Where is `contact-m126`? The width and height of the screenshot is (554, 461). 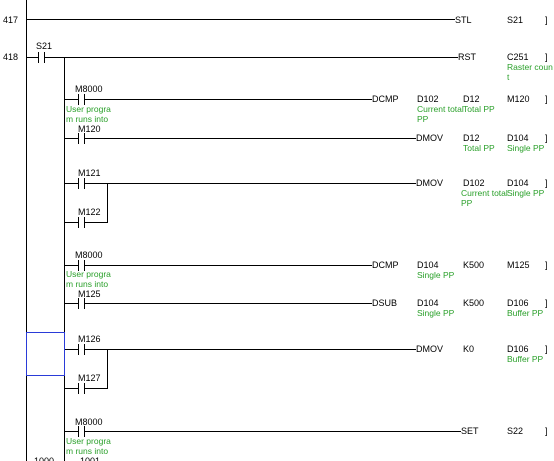
contact-m126 is located at coordinates (81, 349).